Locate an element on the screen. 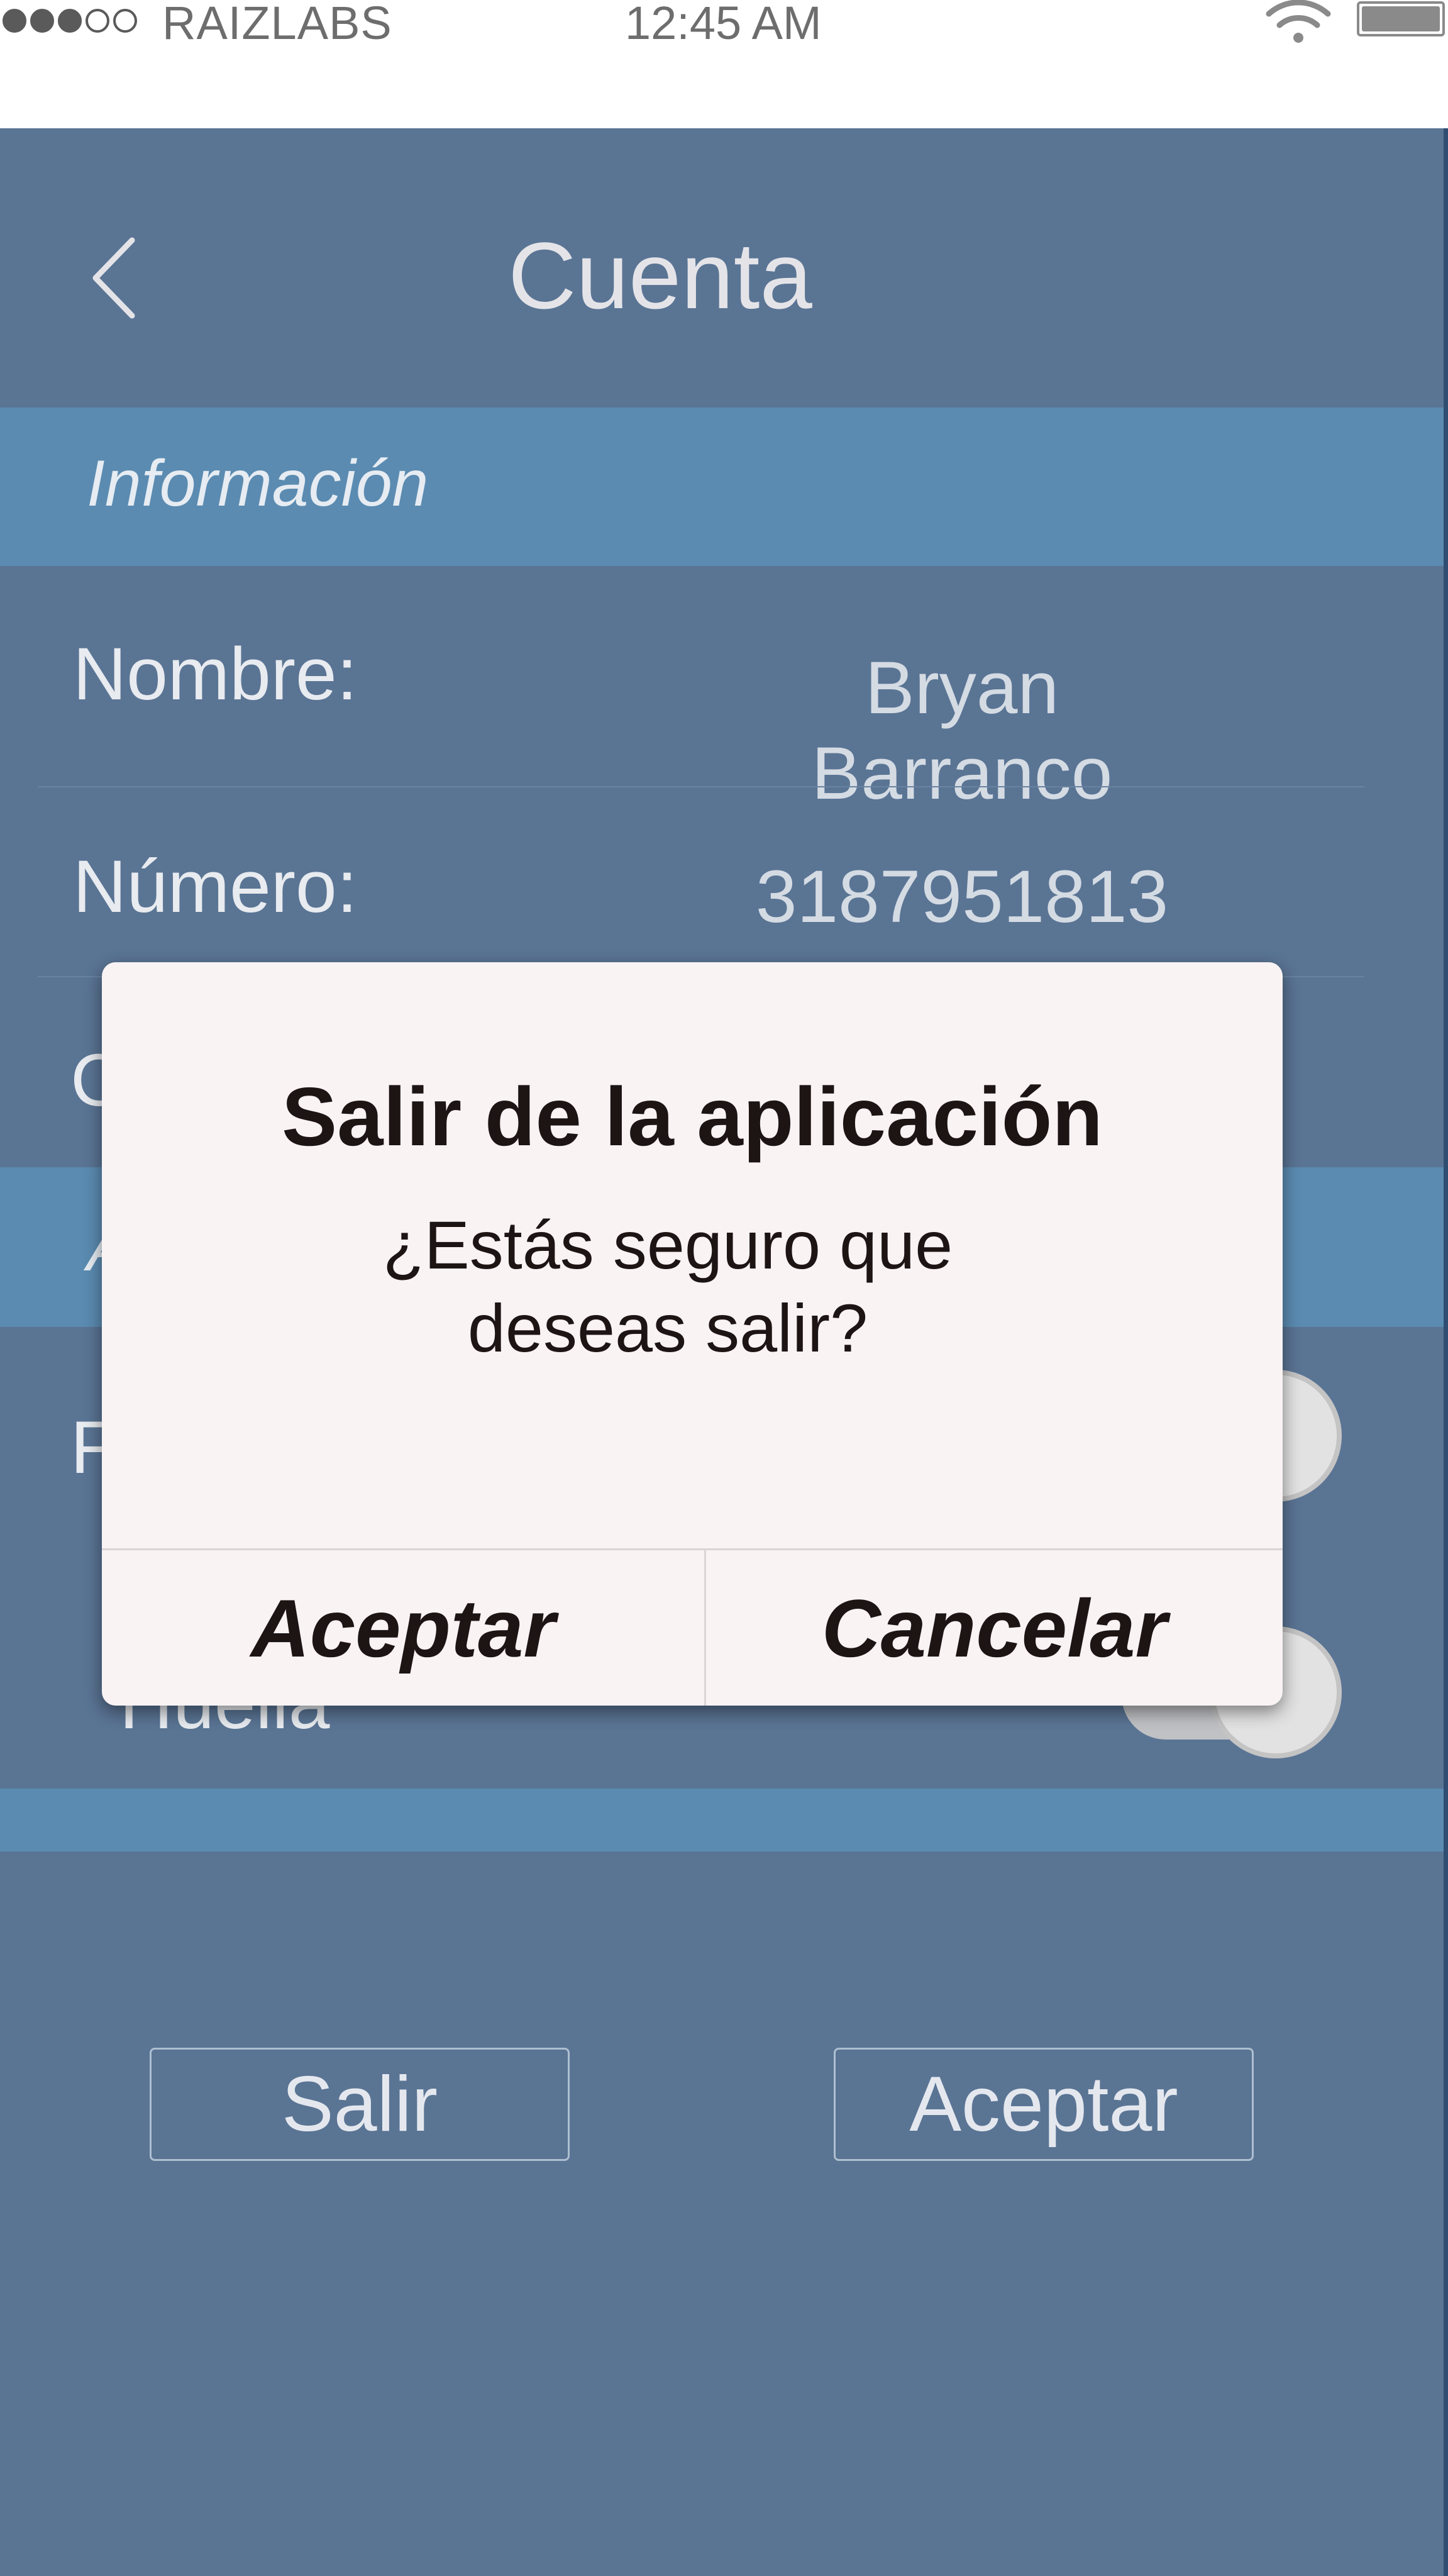  dialog-message: ¿Estás seguro que deseas salir? is located at coordinates (667, 1286).